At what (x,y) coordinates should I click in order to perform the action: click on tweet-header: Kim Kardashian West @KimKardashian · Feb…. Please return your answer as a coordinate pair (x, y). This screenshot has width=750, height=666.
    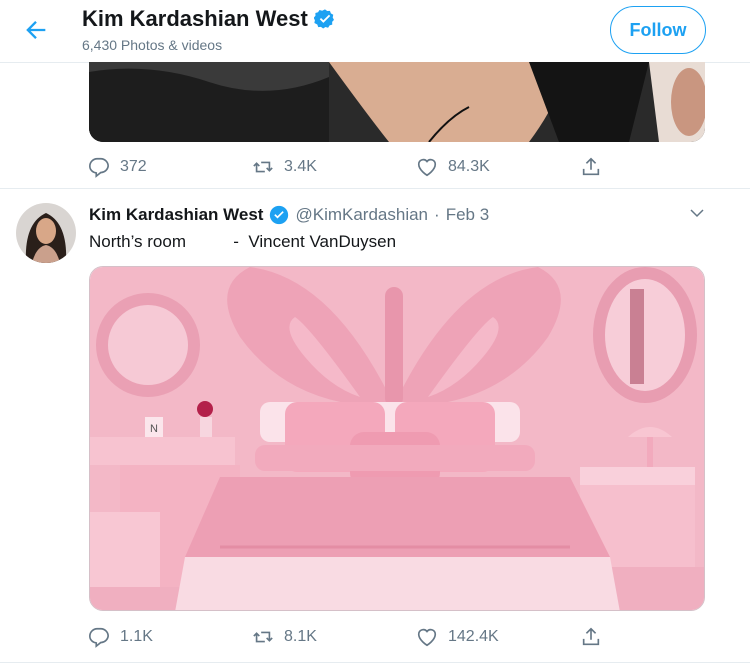
    Looking at the image, I should click on (289, 215).